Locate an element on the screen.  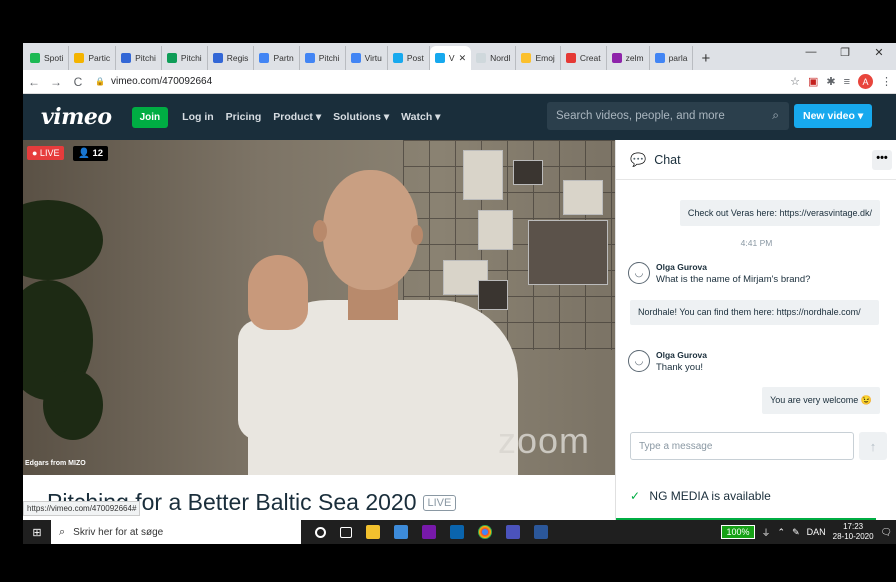
status-url: https://vimeo.com/470092664# is located at coordinates (82, 508).